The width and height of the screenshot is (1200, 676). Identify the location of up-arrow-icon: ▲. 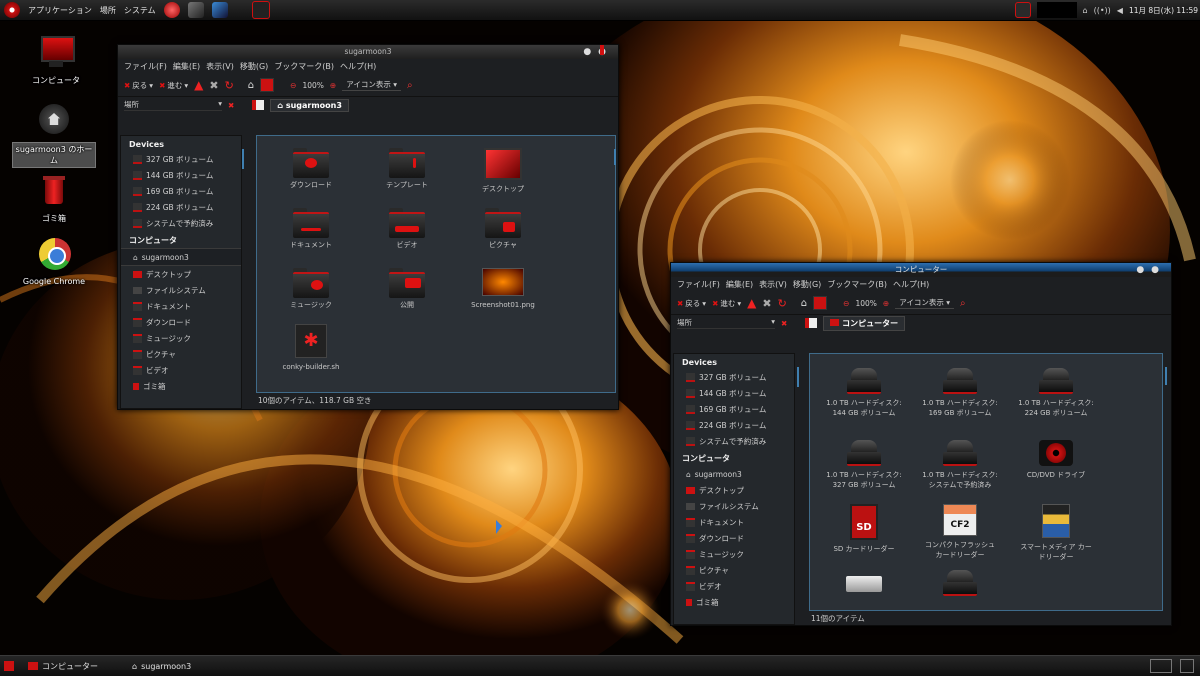
(198, 85).